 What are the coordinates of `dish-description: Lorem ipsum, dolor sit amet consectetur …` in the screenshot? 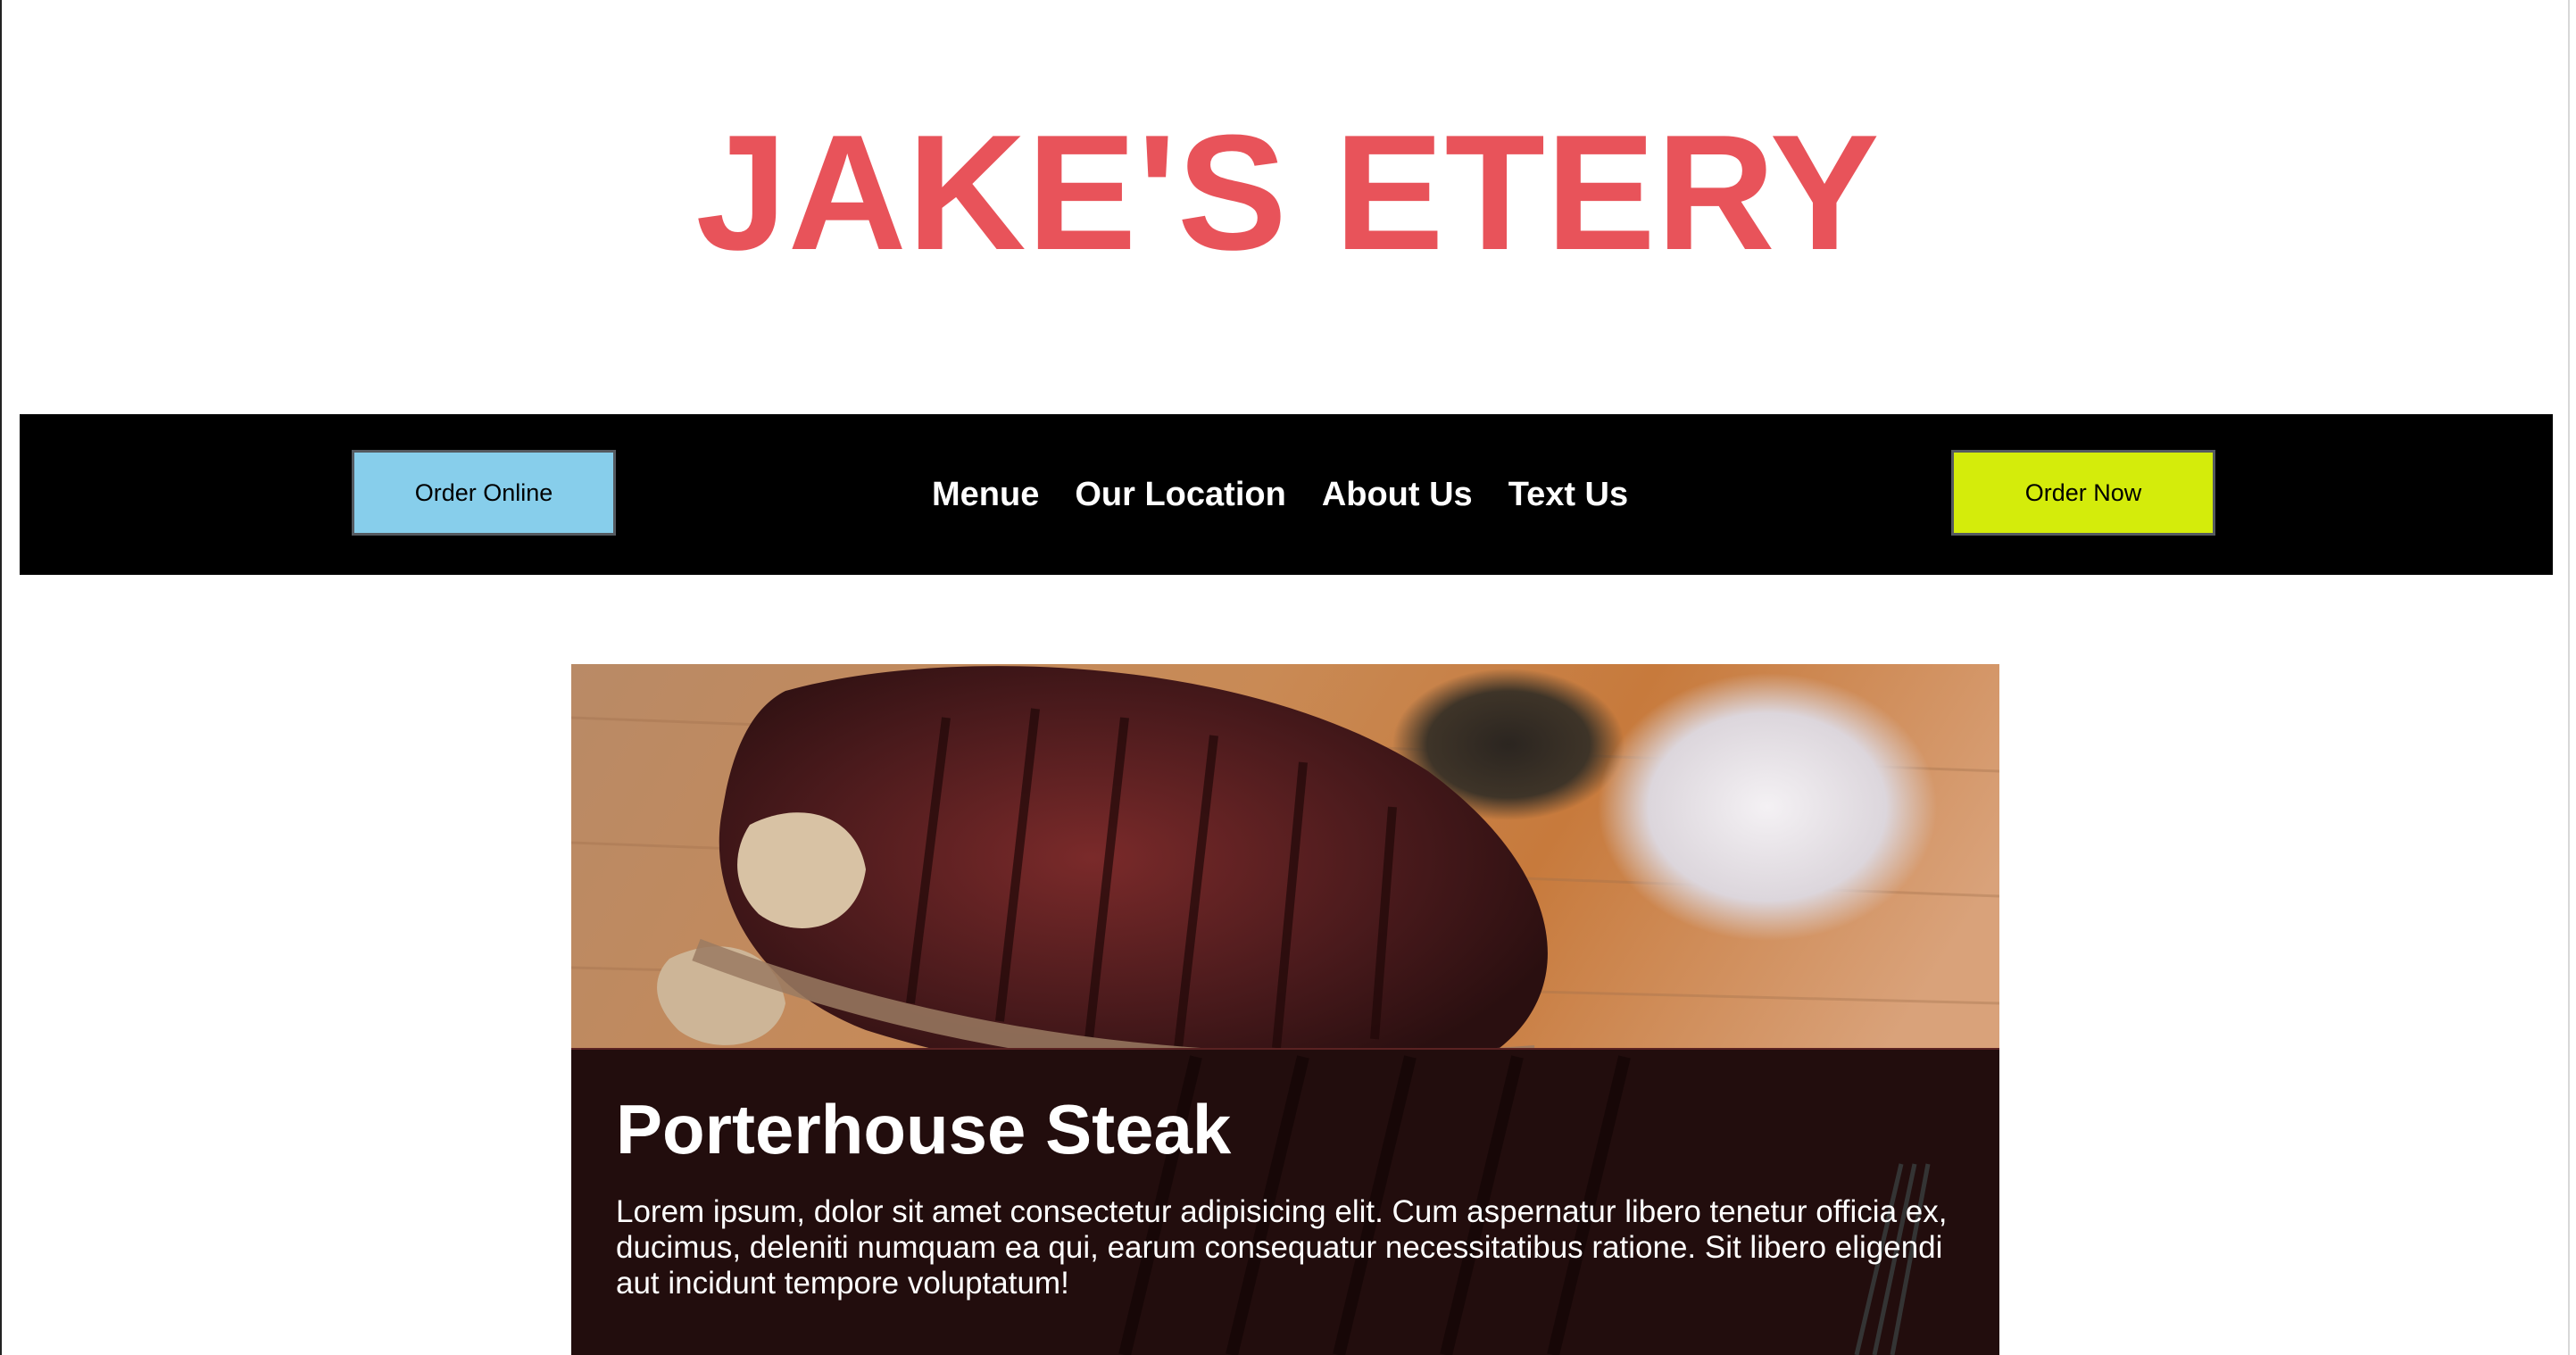 It's located at (1282, 1247).